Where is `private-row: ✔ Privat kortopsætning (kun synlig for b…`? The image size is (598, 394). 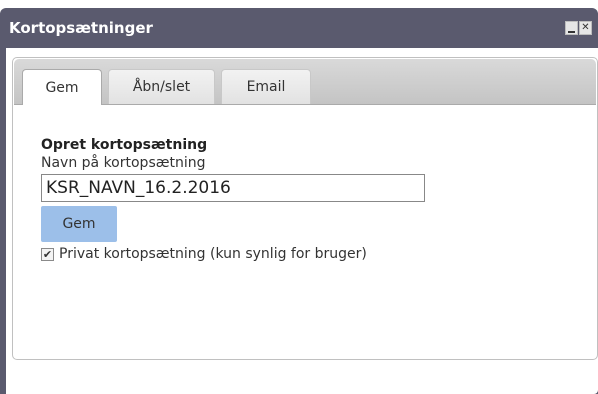
private-row: ✔ Privat kortopsætning (kun synlig for b… is located at coordinates (233, 254).